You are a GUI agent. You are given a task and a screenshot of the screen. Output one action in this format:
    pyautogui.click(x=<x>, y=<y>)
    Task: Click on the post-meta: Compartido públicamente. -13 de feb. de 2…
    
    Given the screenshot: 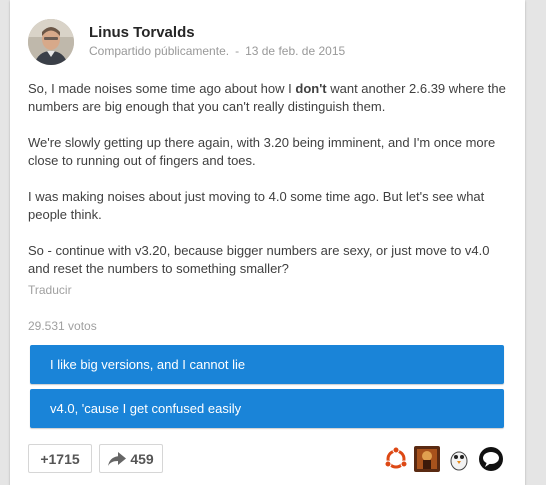 What is the action you would take?
    pyautogui.click(x=217, y=51)
    